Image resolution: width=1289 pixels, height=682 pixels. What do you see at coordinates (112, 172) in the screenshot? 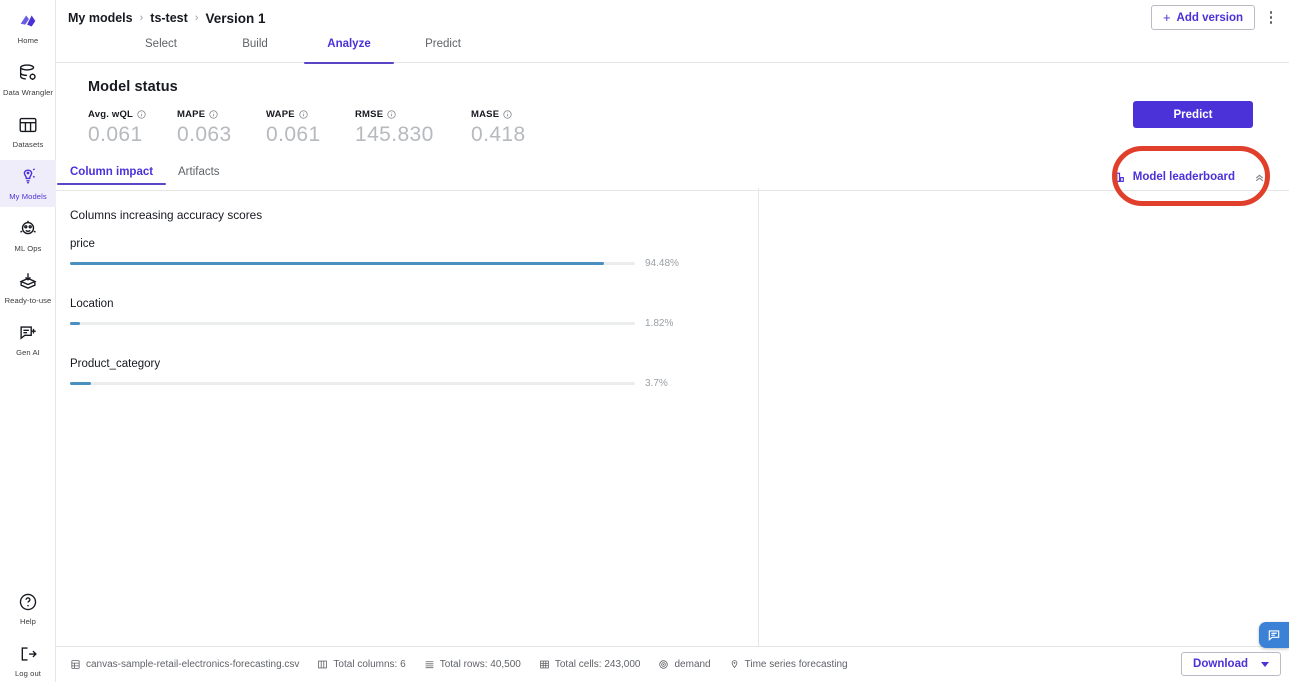
I see `tab-label: Column impact` at bounding box center [112, 172].